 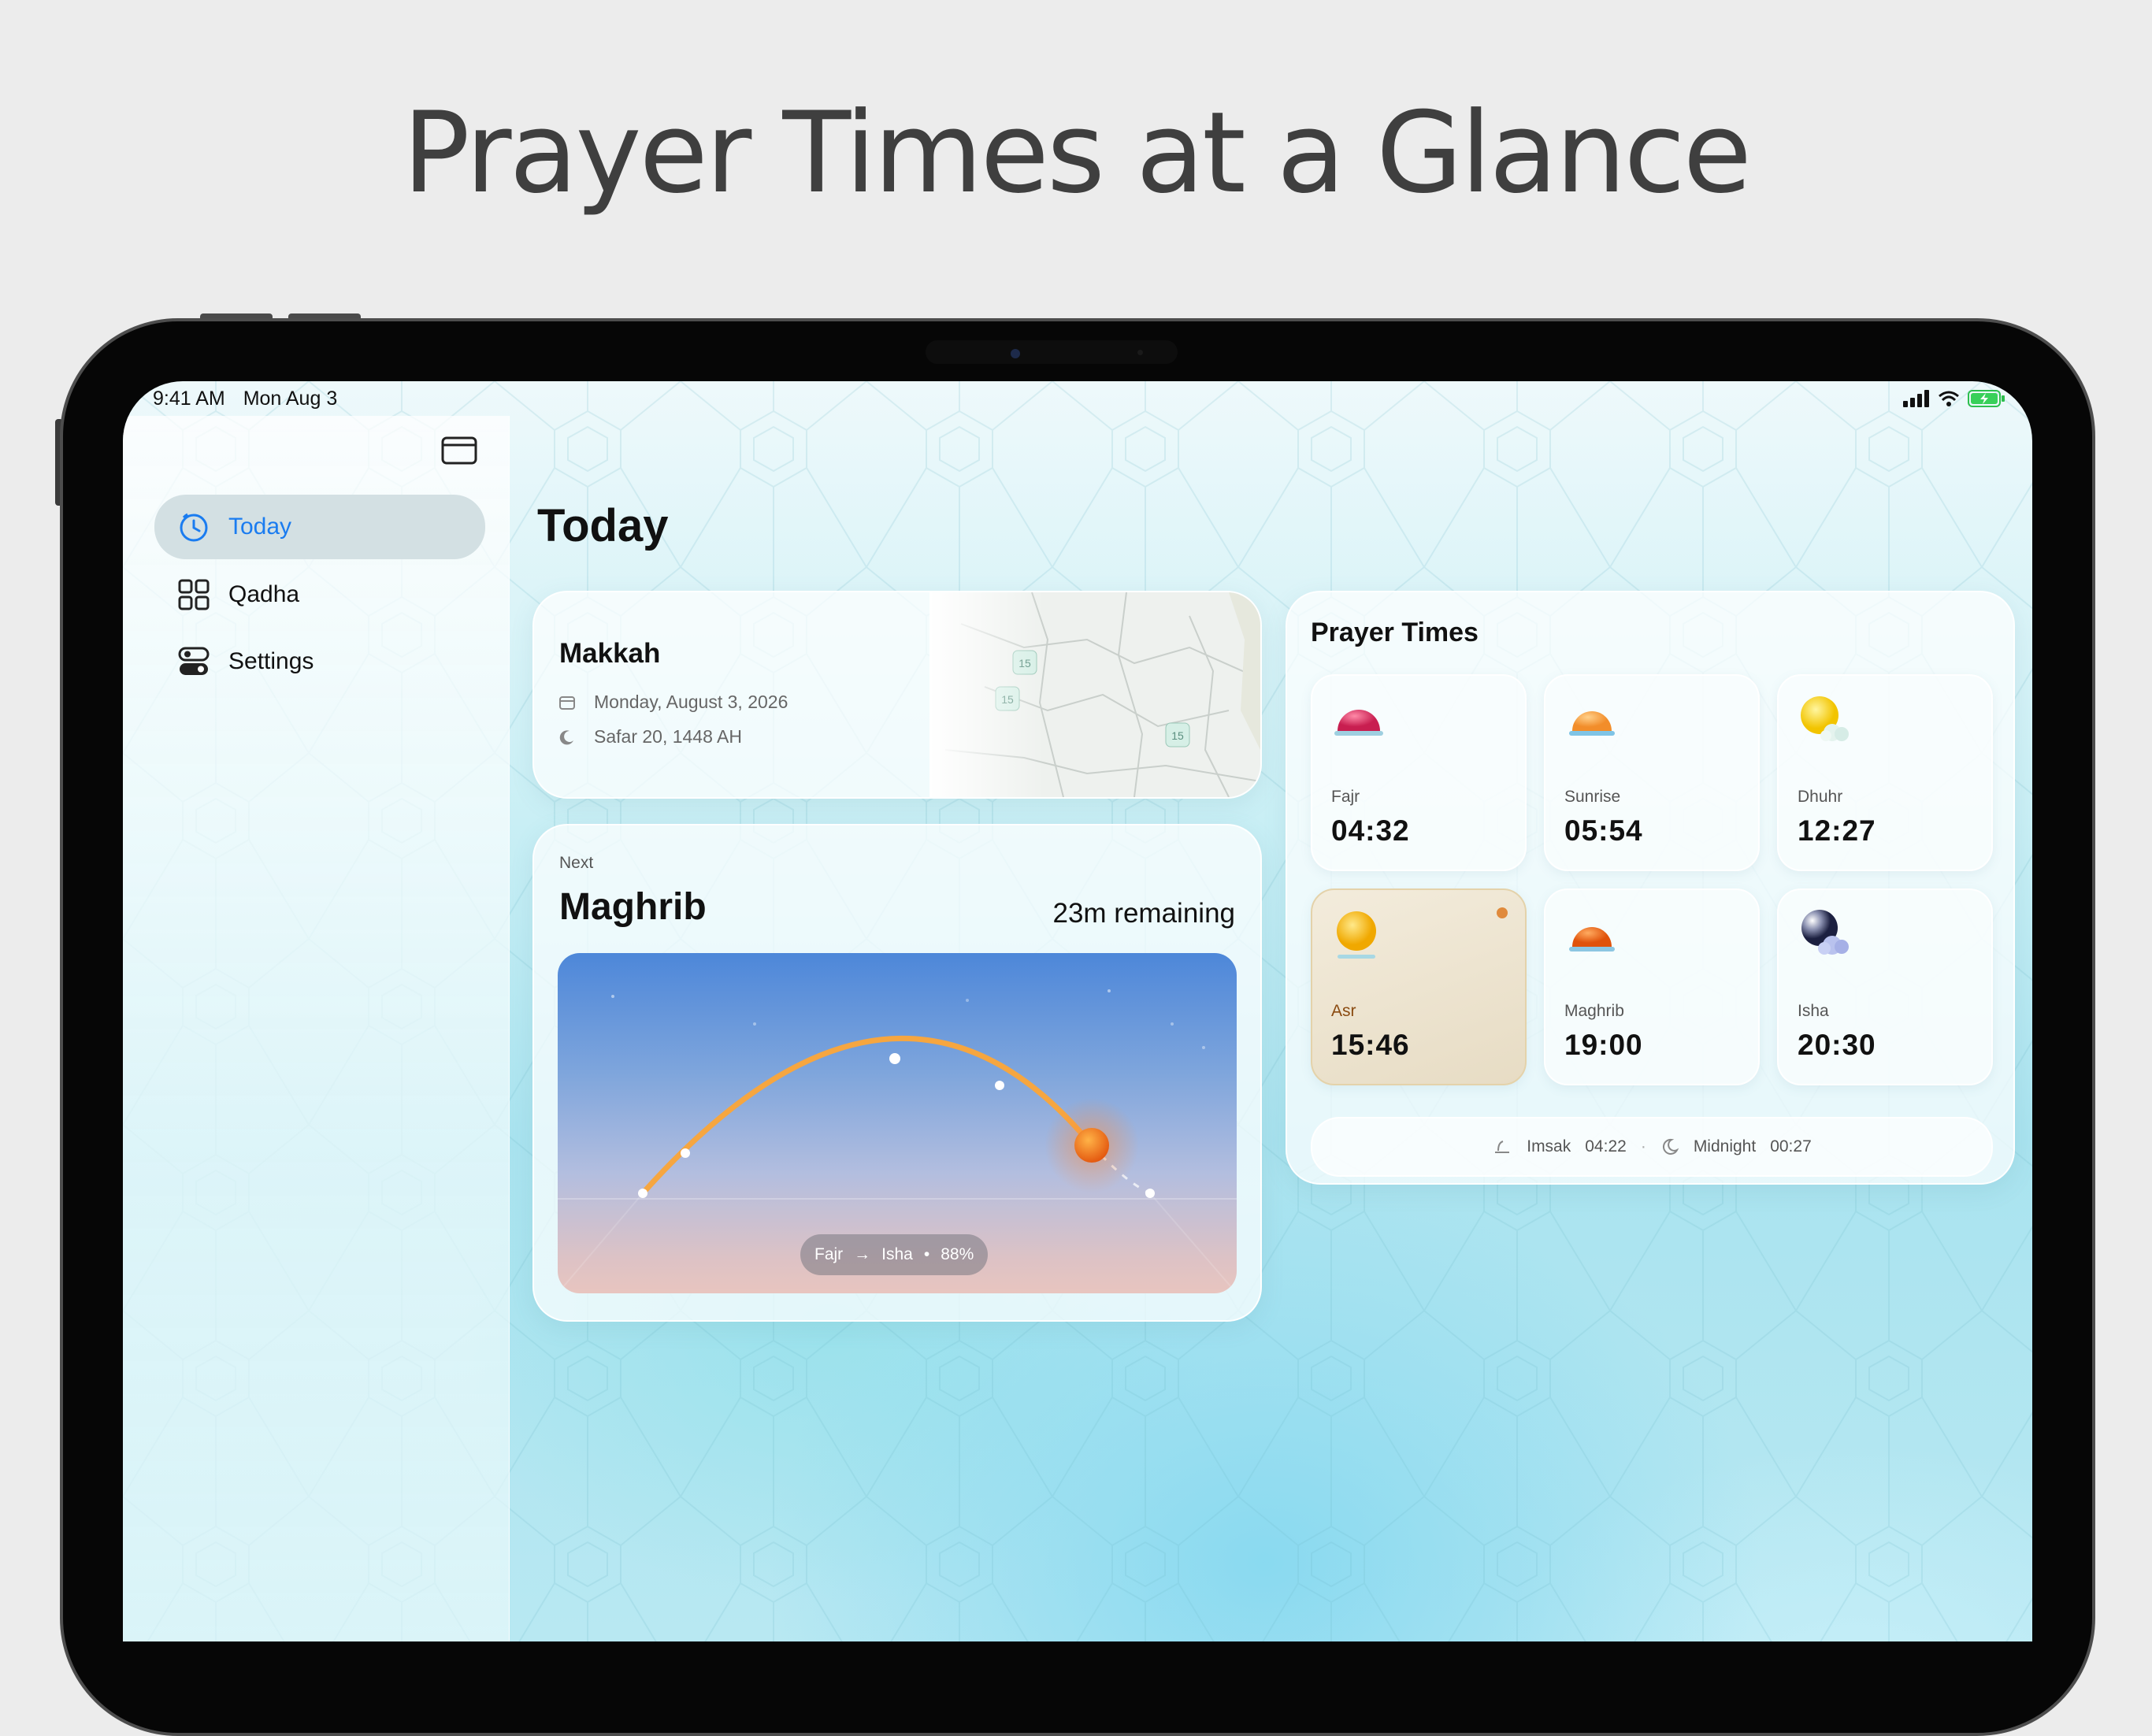 What do you see at coordinates (1140, 353) in the screenshot?
I see `sensor` at bounding box center [1140, 353].